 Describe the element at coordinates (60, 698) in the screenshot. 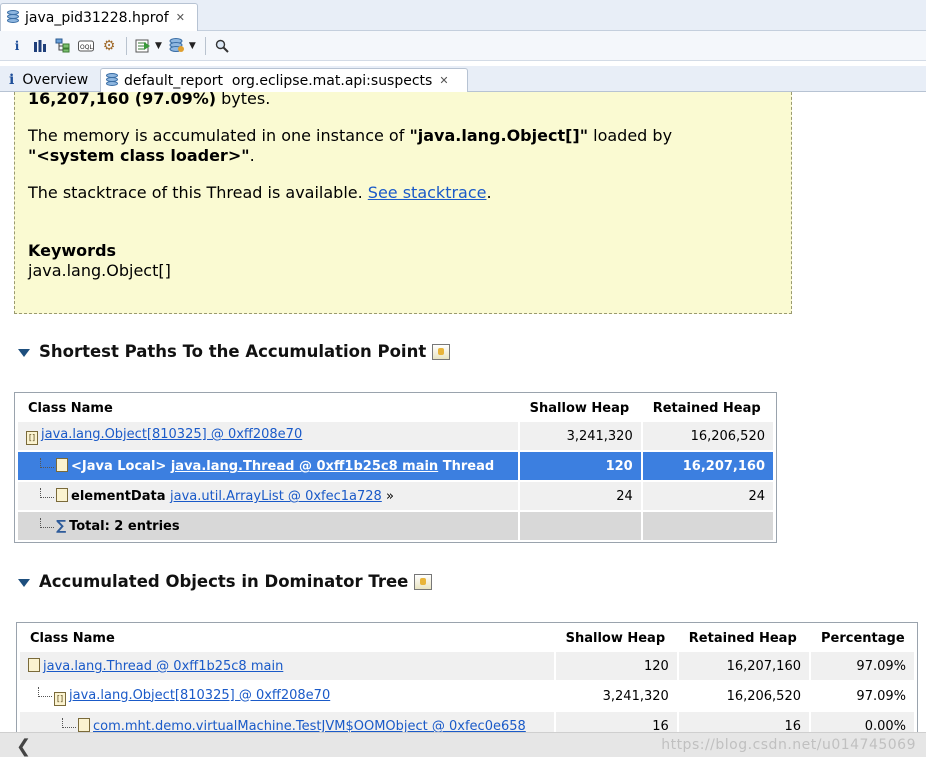

I see `array-icon: []` at that location.